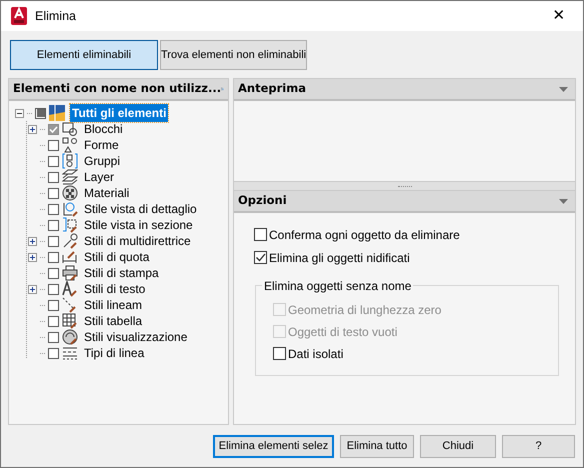 This screenshot has width=584, height=468. I want to click on tree-item: Blocchi, so click(103, 129).